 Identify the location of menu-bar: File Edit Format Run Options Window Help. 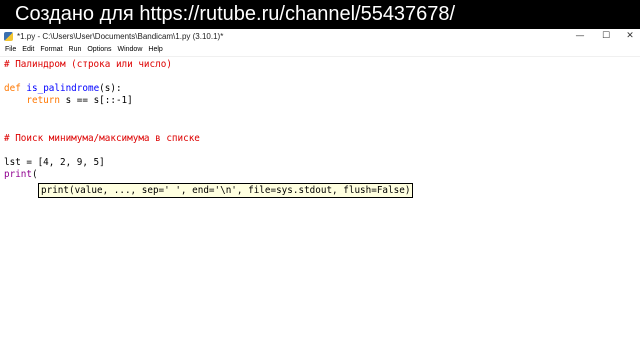
(320, 50).